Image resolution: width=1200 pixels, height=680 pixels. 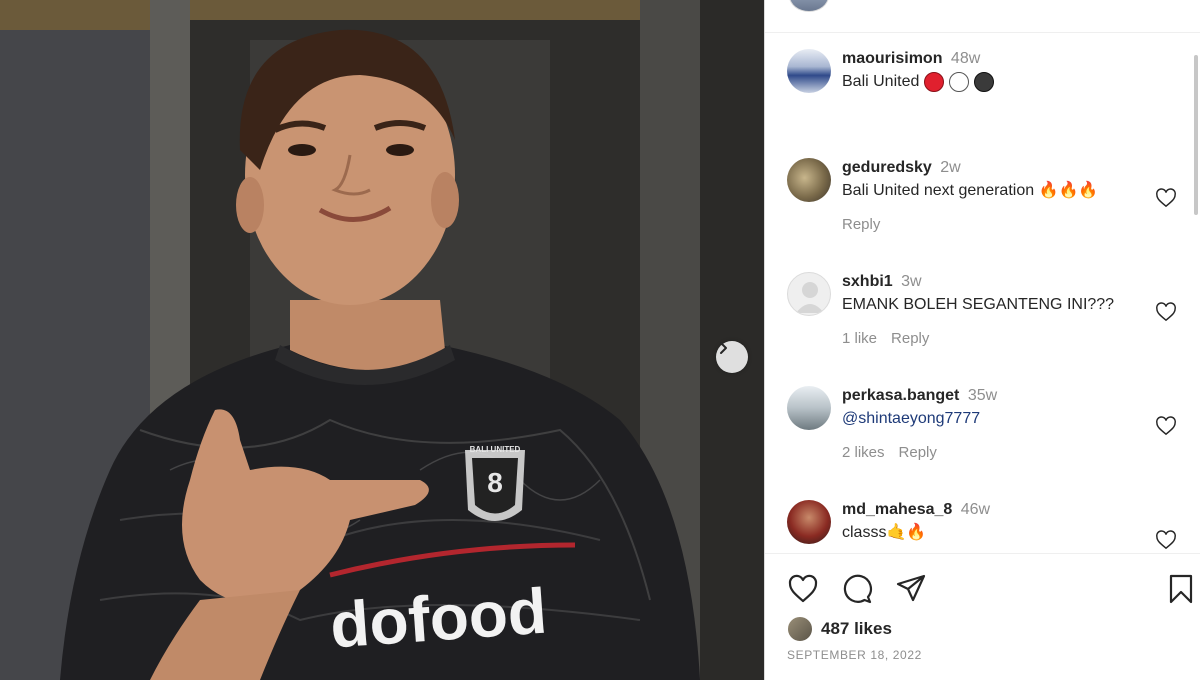 What do you see at coordinates (934, 82) in the screenshot?
I see `red-circle-icon` at bounding box center [934, 82].